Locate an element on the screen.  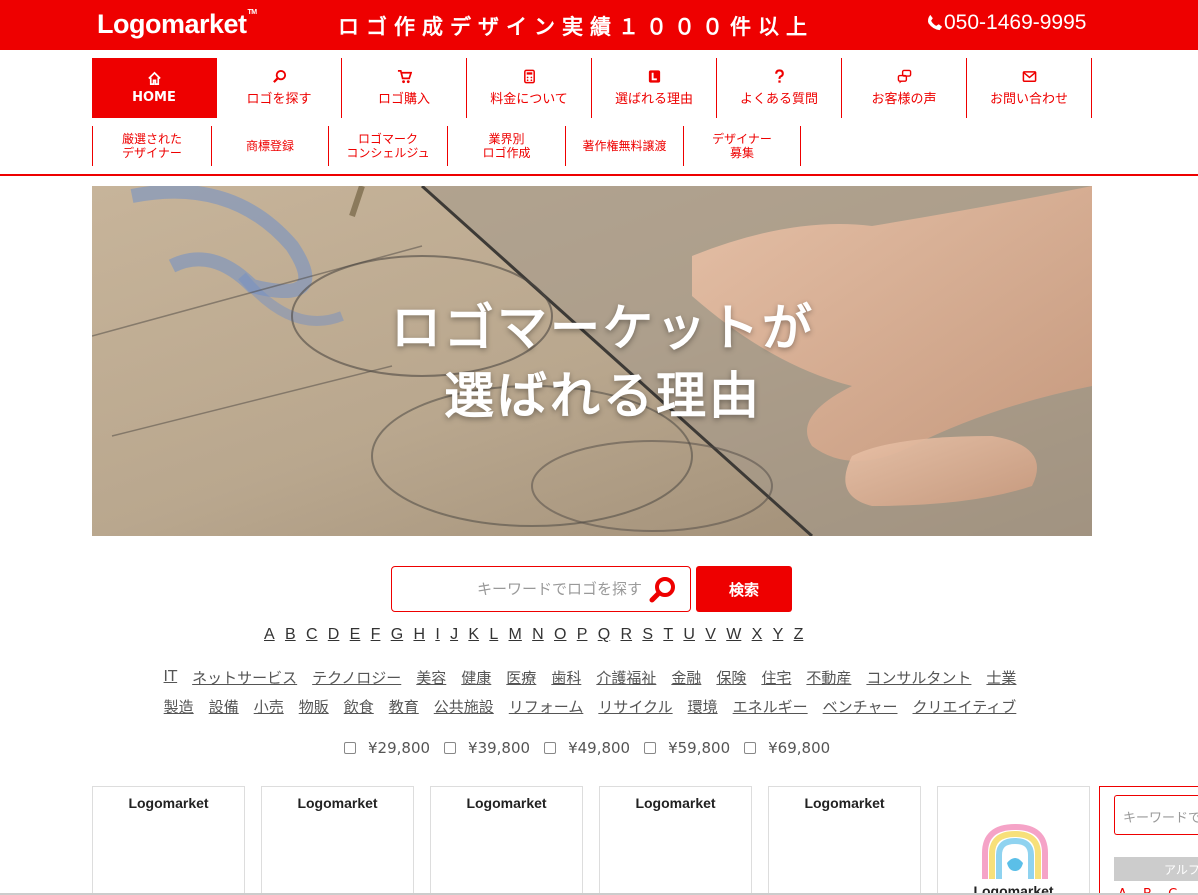
category-link: 健康 is located at coordinates (476, 677).